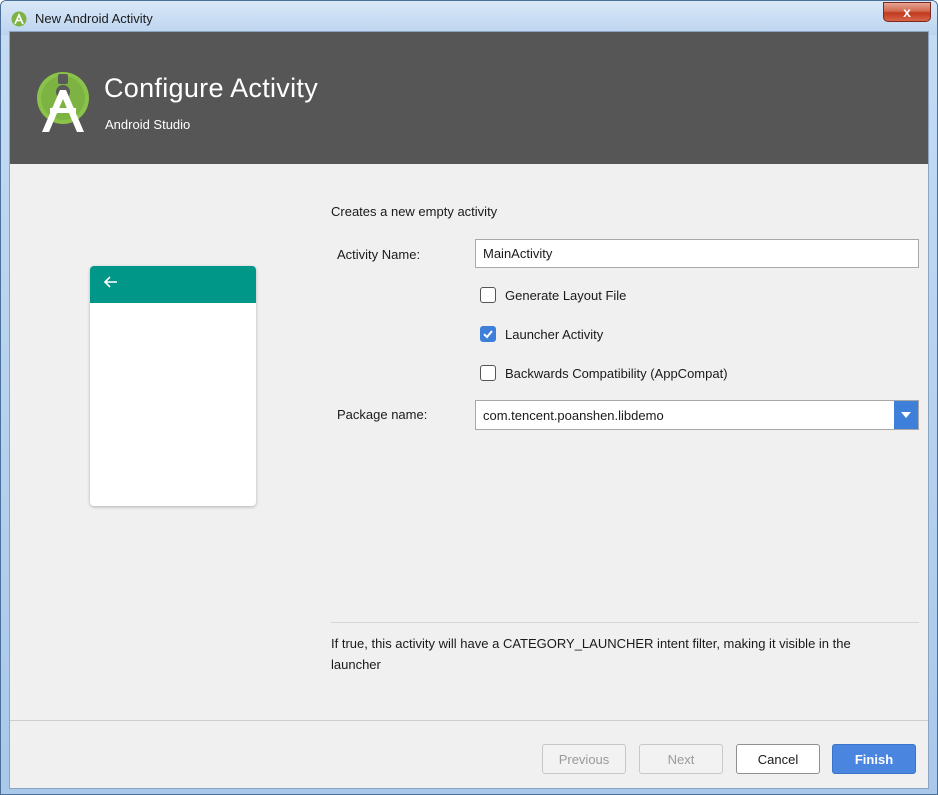  Describe the element at coordinates (19, 19) in the screenshot. I see `android-studio-small-icon` at that location.